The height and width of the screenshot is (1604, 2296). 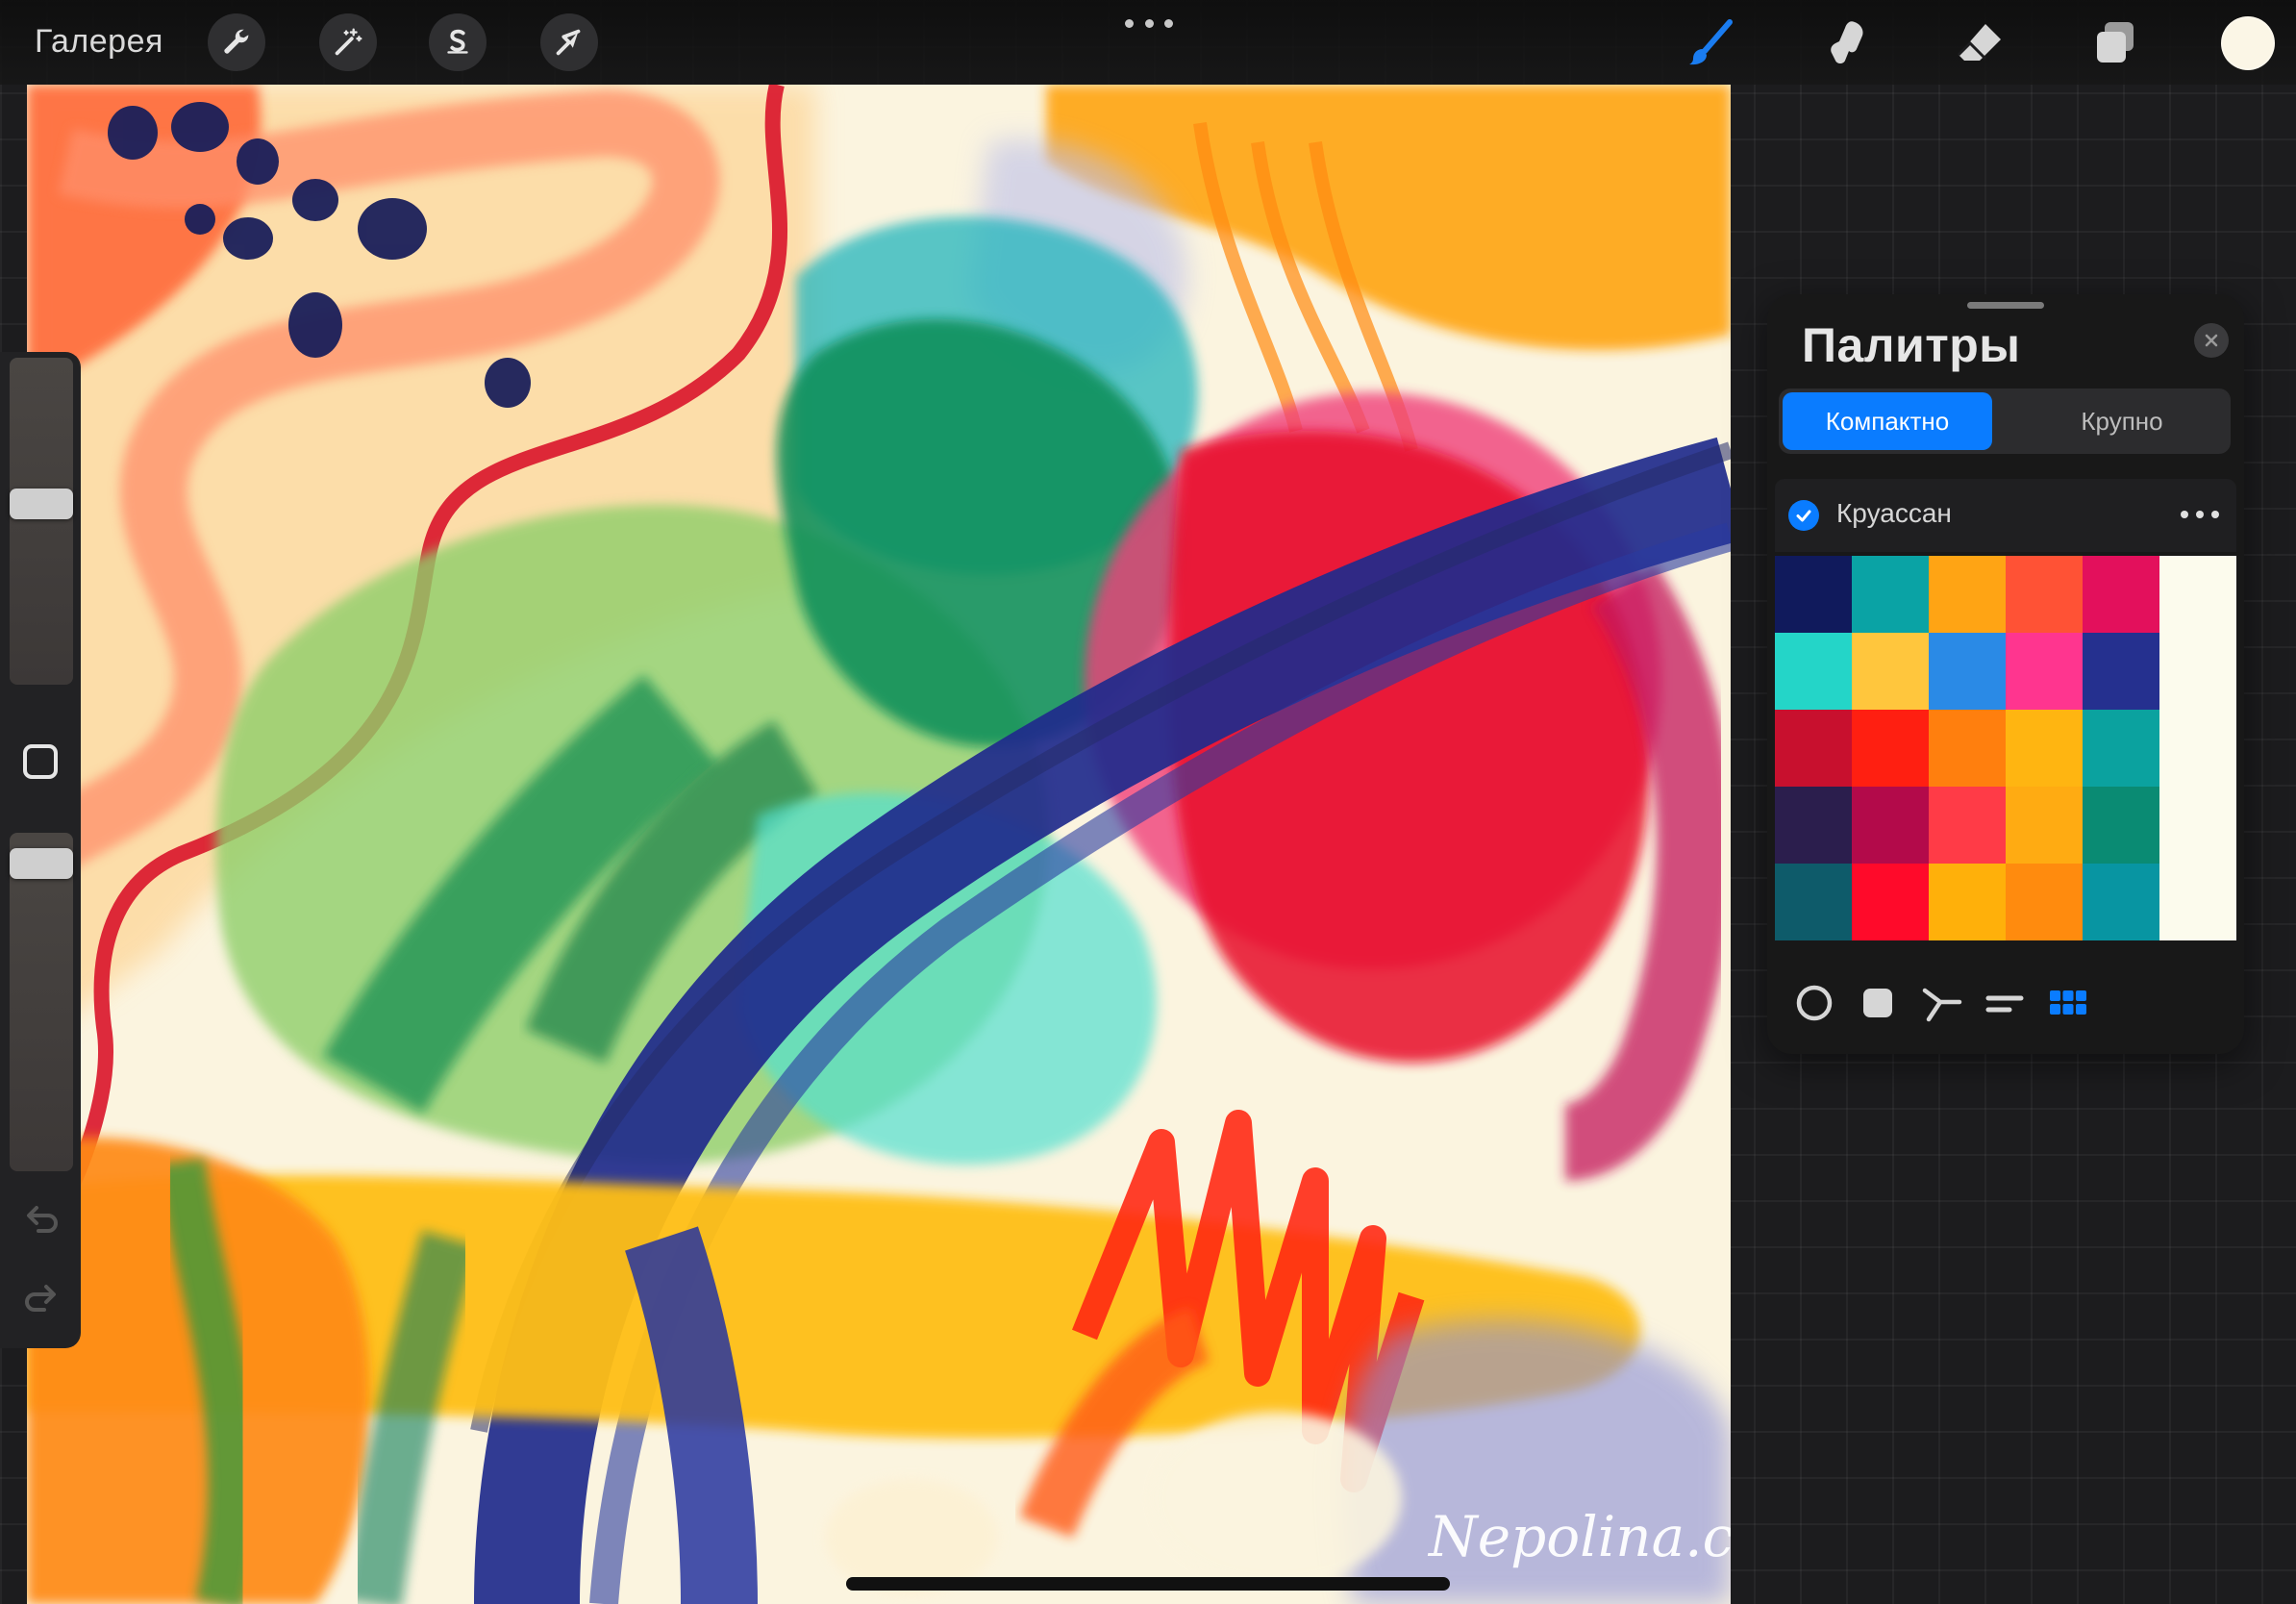 What do you see at coordinates (1941, 1003) in the screenshot?
I see `harmony-icon` at bounding box center [1941, 1003].